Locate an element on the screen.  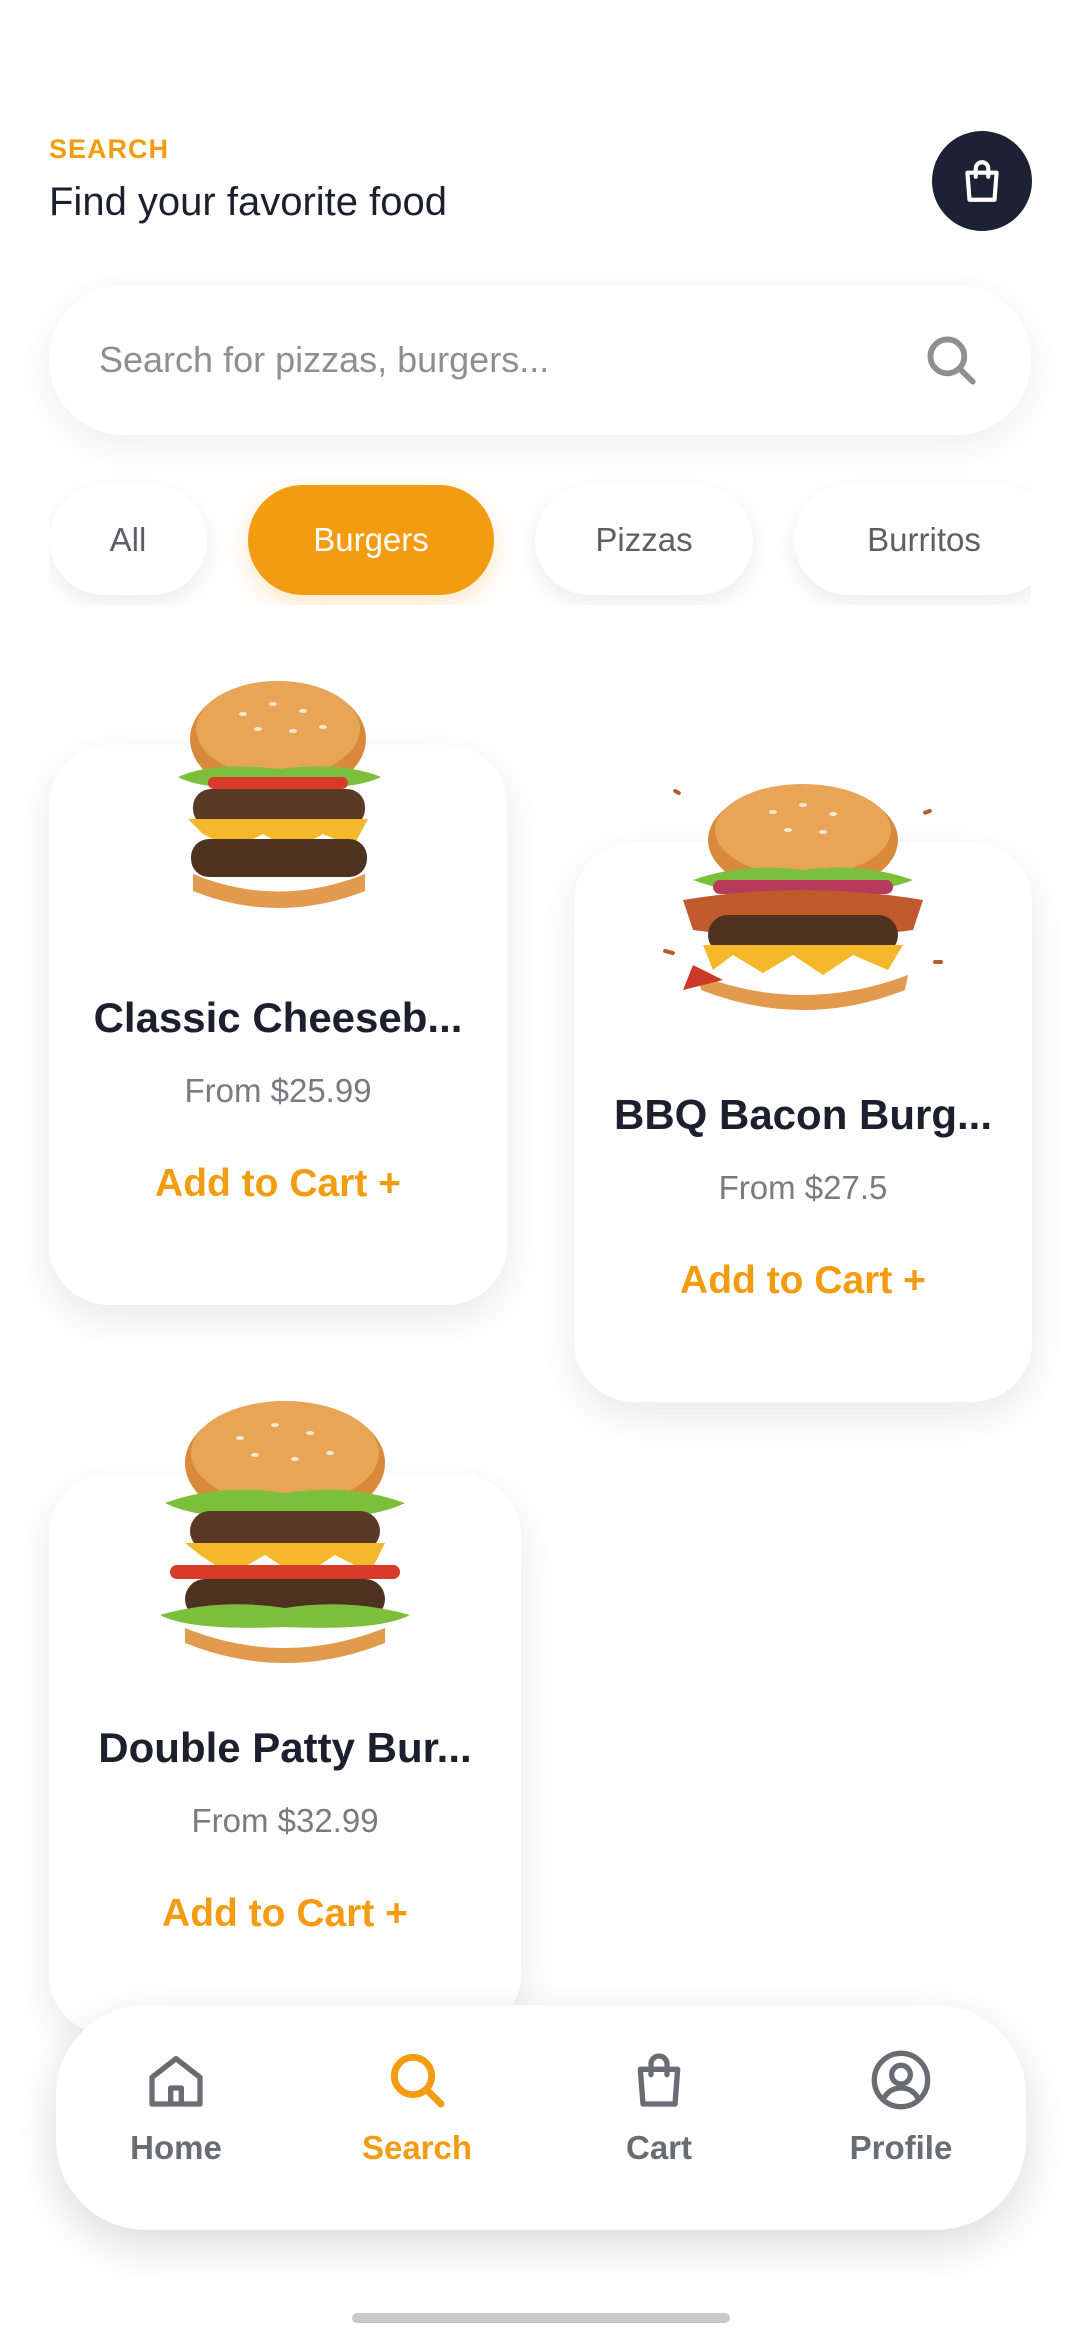
home-indicator is located at coordinates (541, 2318).